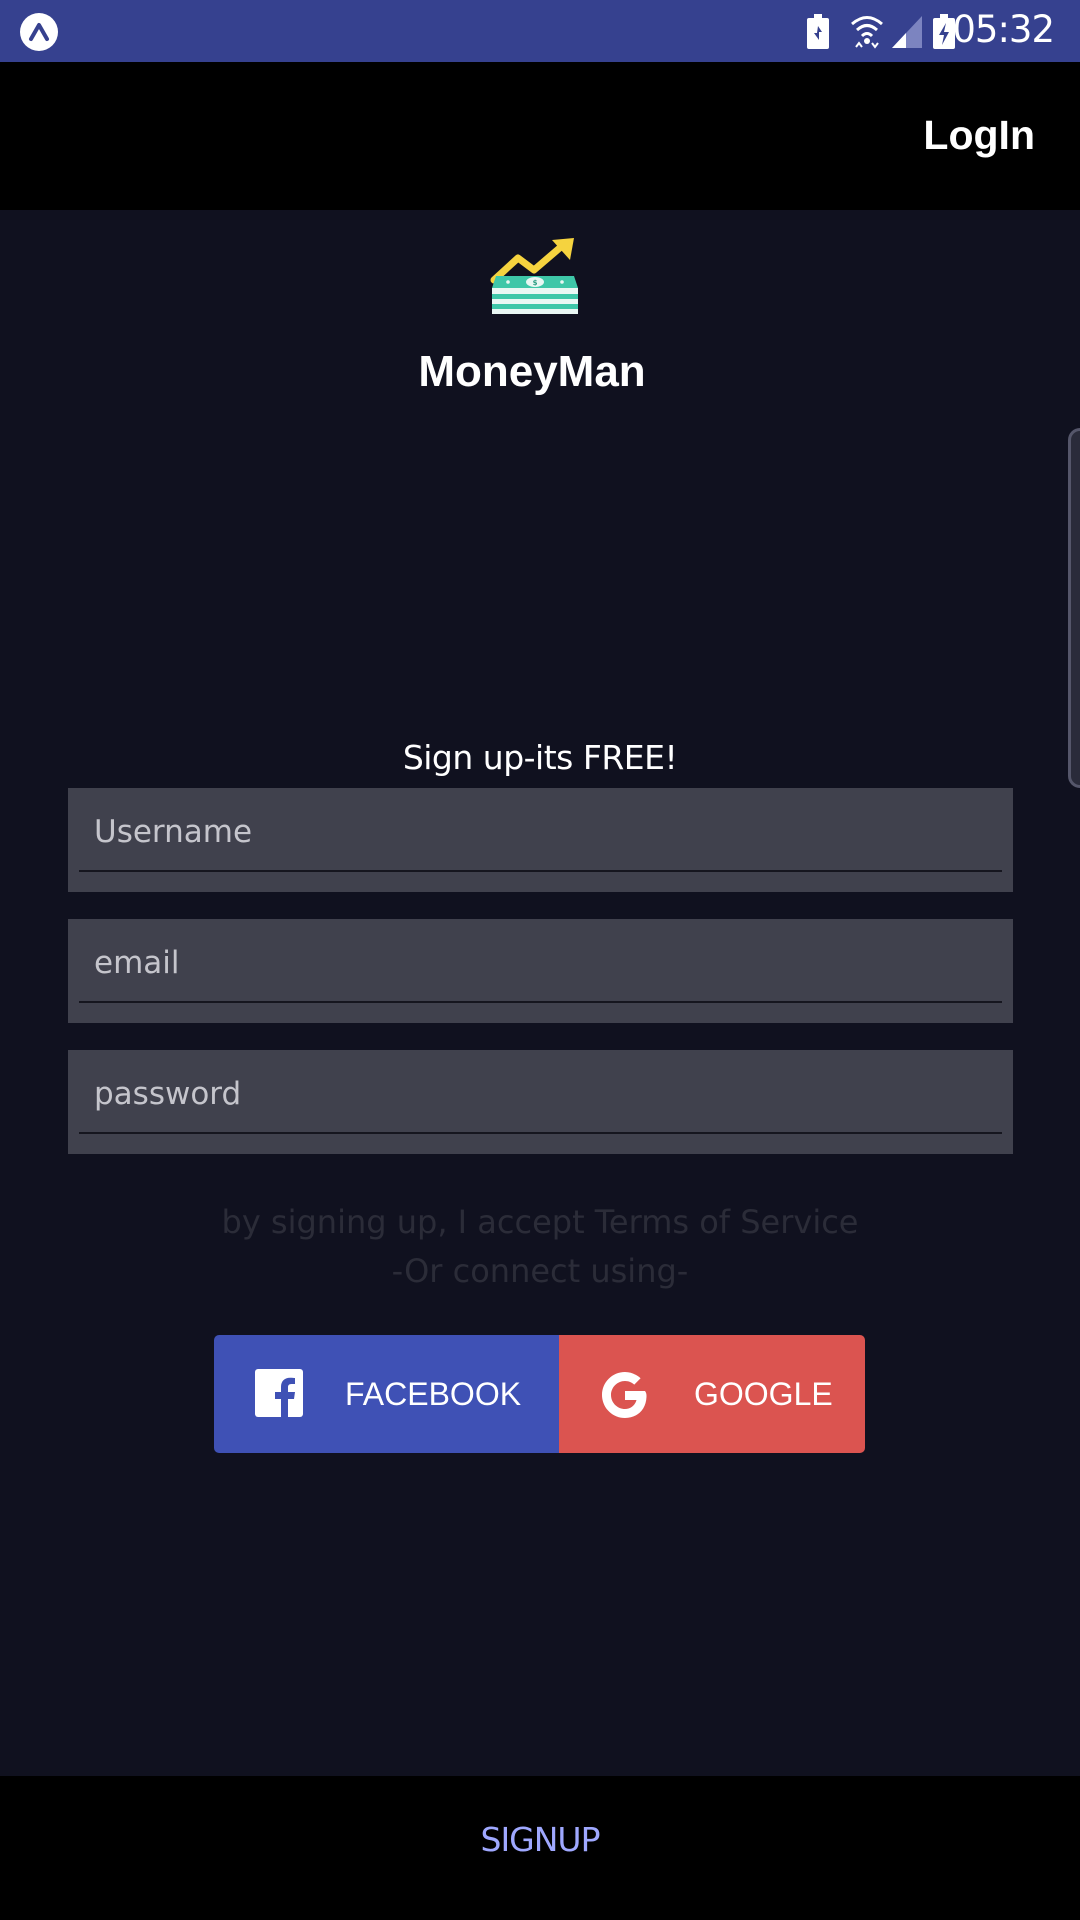  Describe the element at coordinates (763, 1394) in the screenshot. I see `google-label: GOOGLE` at that location.